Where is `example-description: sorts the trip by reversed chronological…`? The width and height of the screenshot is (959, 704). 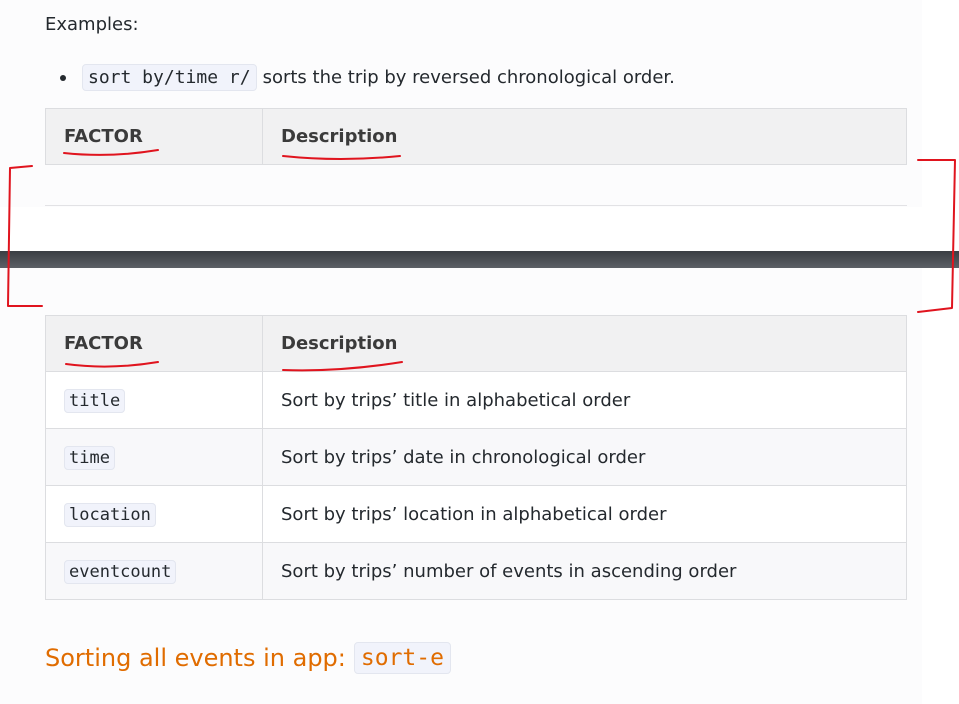 example-description: sorts the trip by reversed chronological… is located at coordinates (468, 77).